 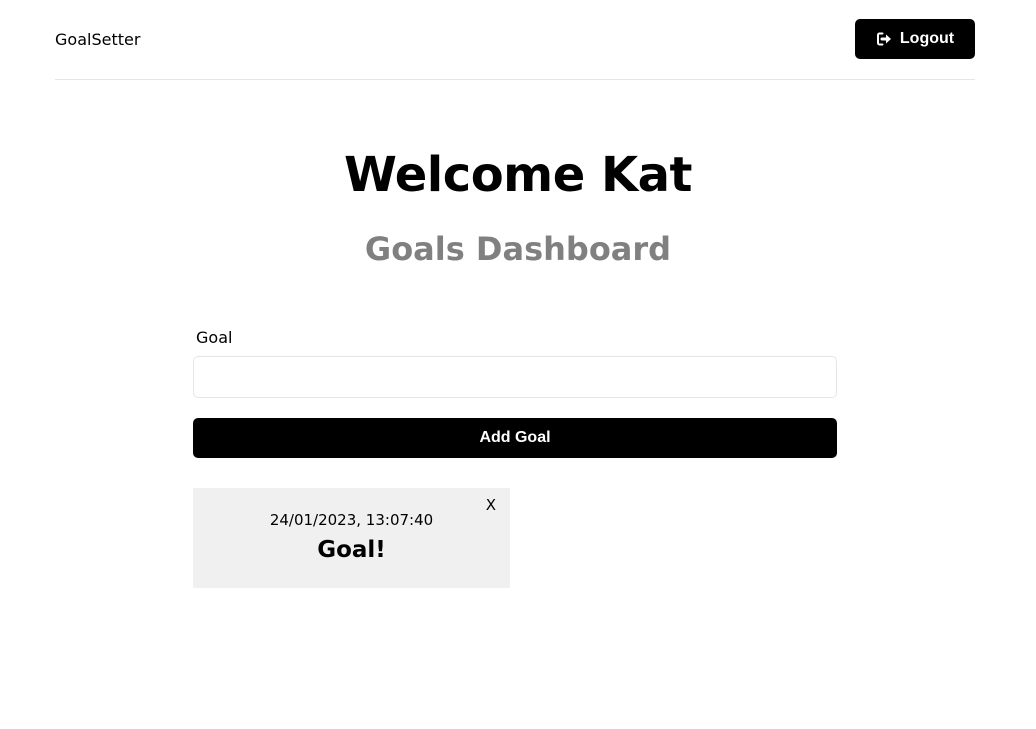 What do you see at coordinates (518, 175) in the screenshot?
I see `welcome-heading: Welcome Kat` at bounding box center [518, 175].